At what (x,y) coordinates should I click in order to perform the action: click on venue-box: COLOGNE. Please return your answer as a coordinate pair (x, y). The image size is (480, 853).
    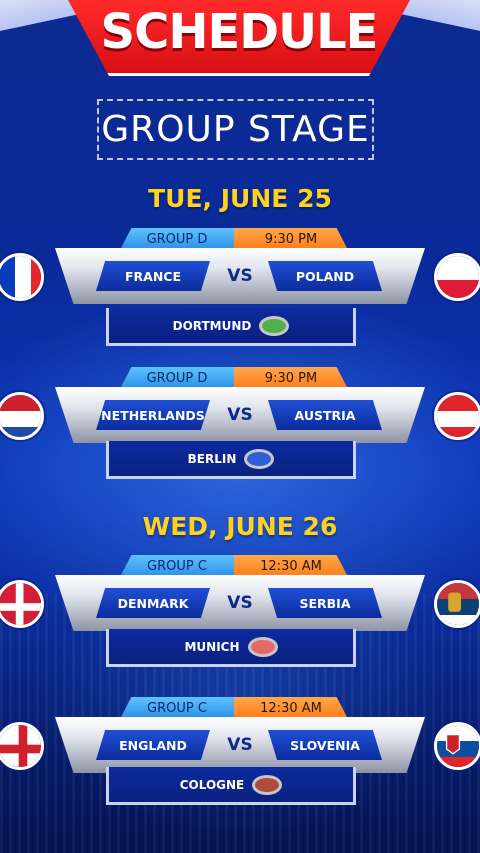
    Looking at the image, I should click on (231, 786).